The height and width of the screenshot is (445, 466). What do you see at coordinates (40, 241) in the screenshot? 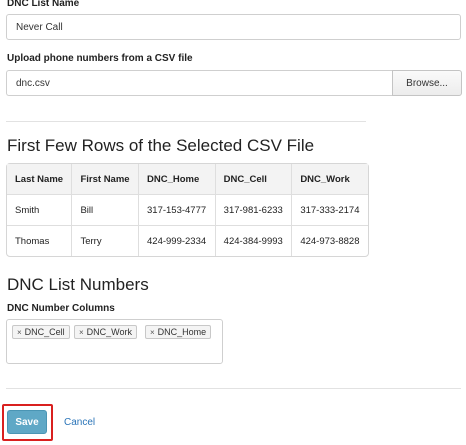
I see `table-cell: Thomas` at bounding box center [40, 241].